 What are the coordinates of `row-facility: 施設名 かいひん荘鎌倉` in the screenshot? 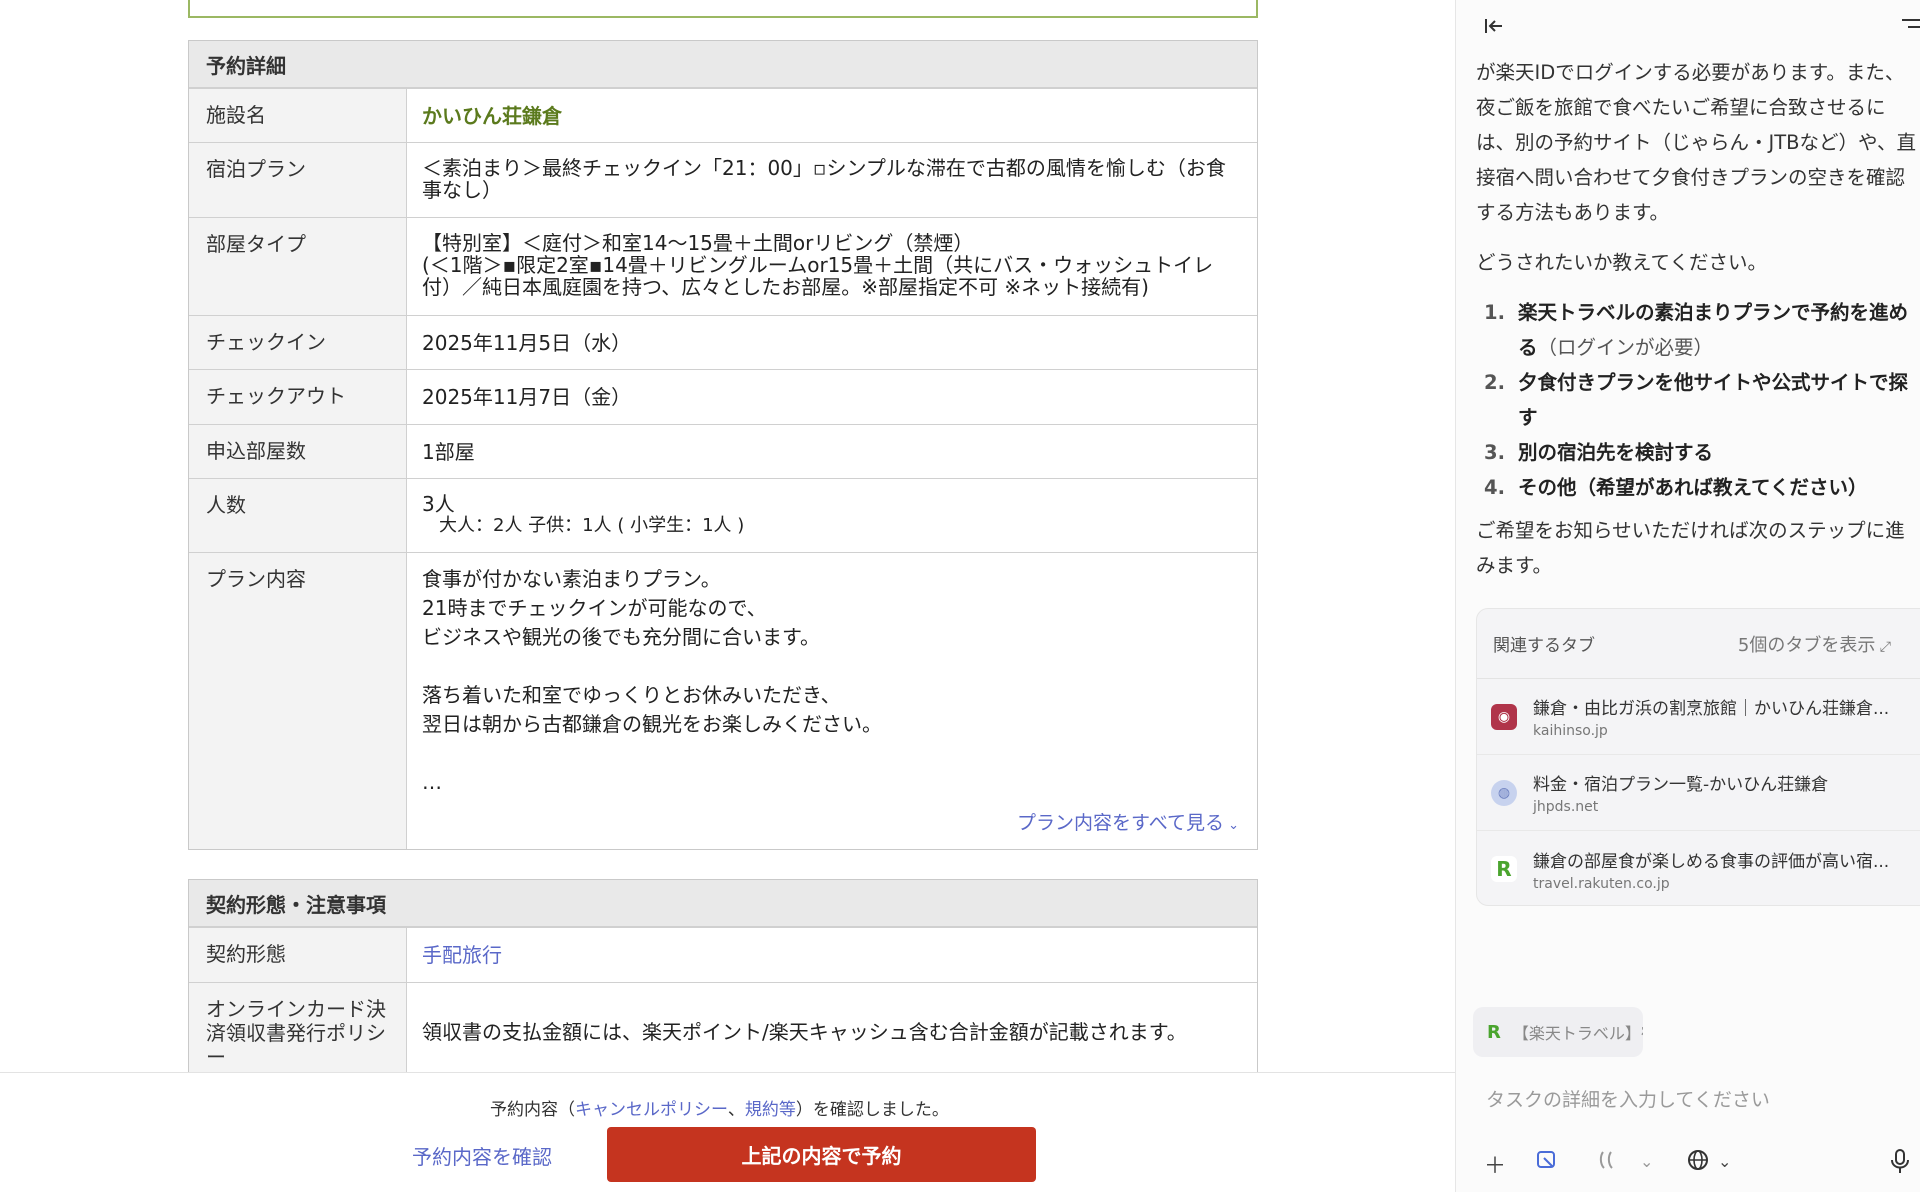 It's located at (723, 115).